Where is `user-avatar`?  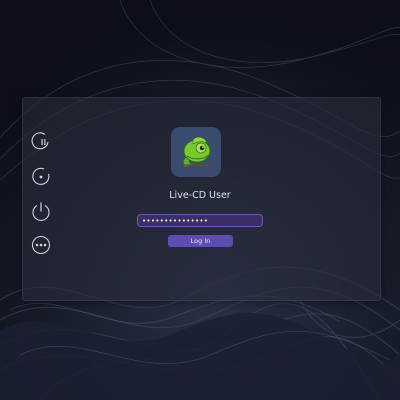 user-avatar is located at coordinates (196, 152).